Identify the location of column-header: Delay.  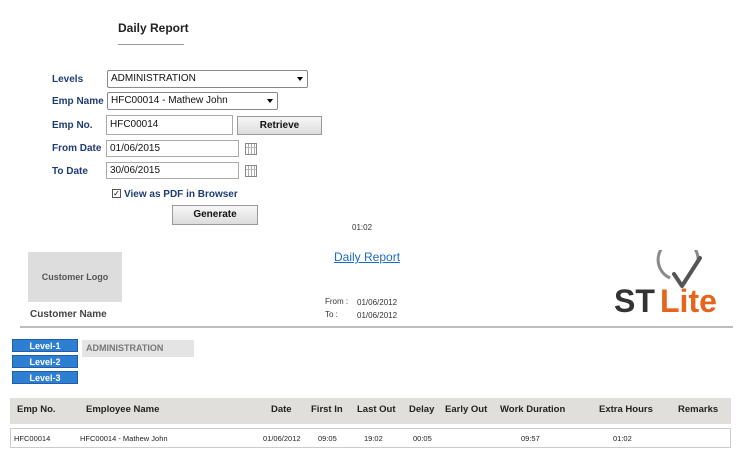
(422, 409).